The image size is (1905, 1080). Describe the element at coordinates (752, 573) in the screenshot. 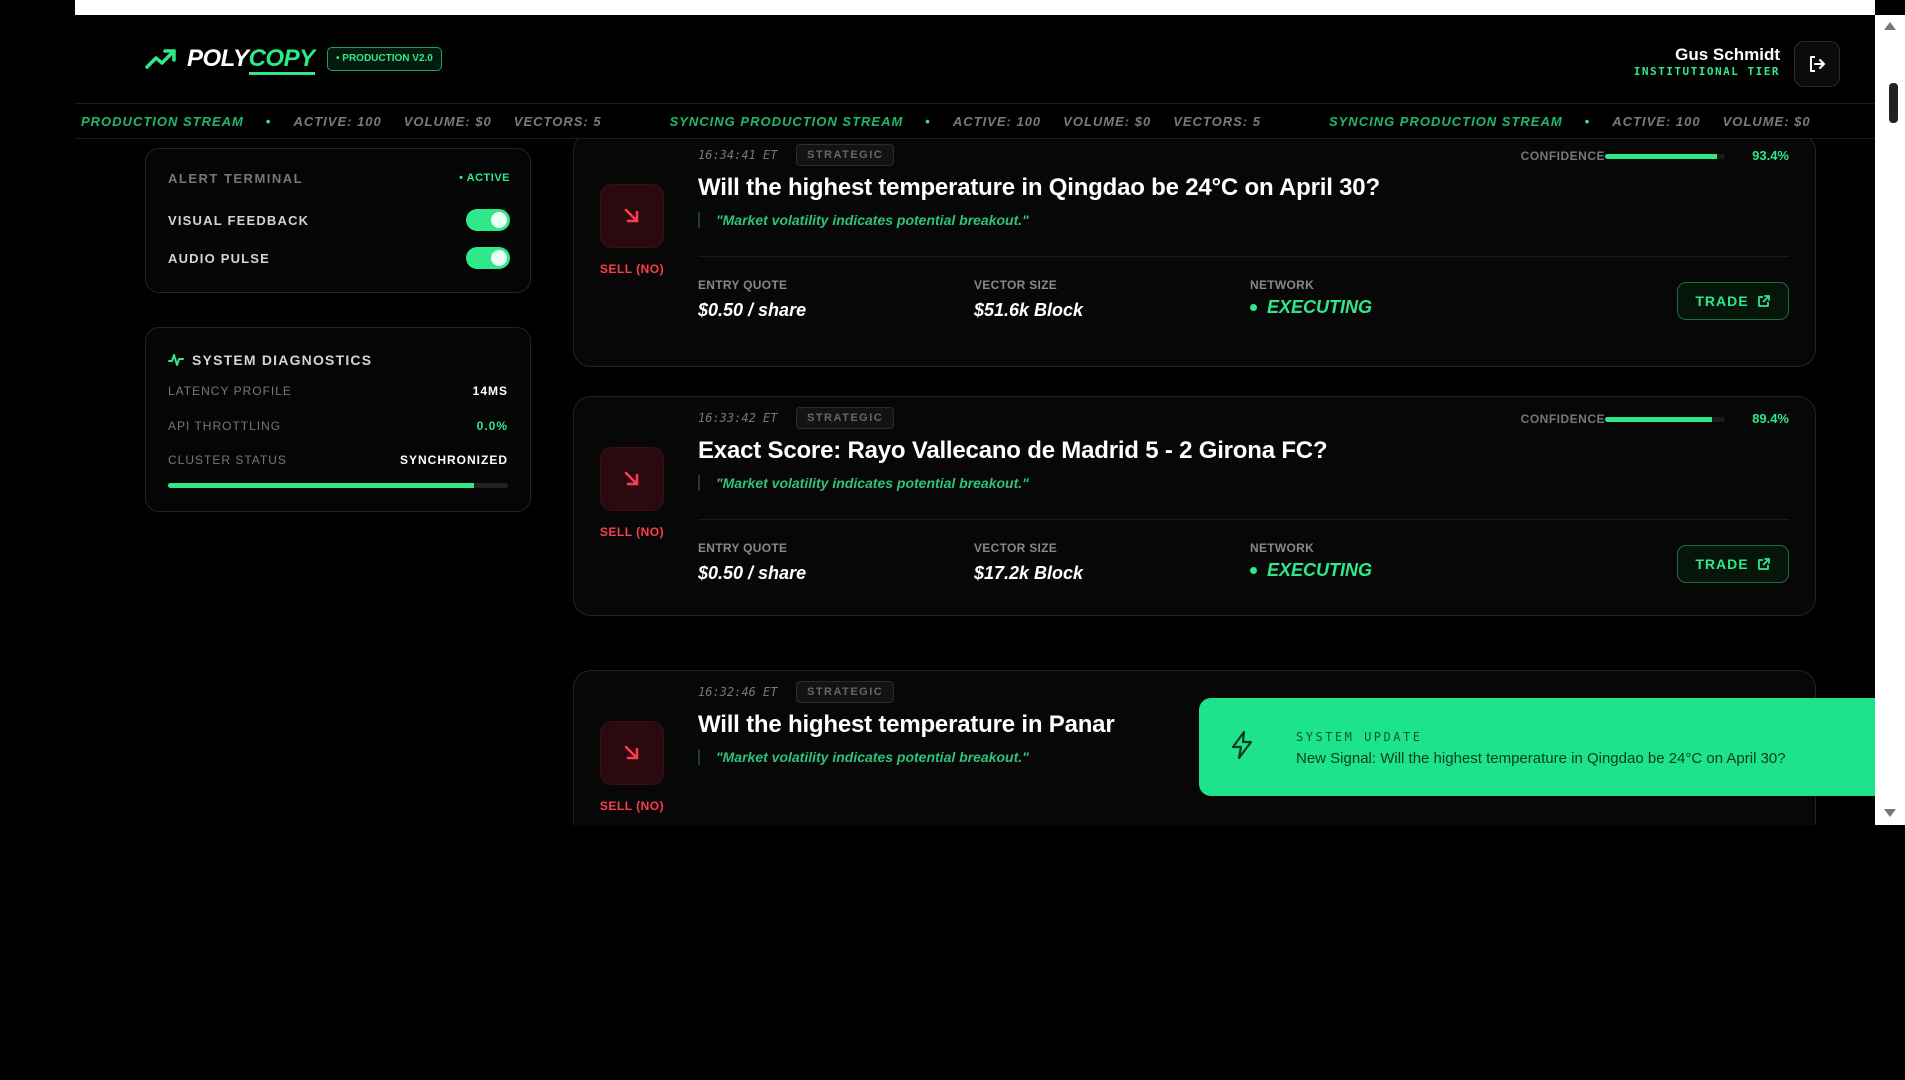

I see `entry-quote-value: $0.50 / share` at that location.